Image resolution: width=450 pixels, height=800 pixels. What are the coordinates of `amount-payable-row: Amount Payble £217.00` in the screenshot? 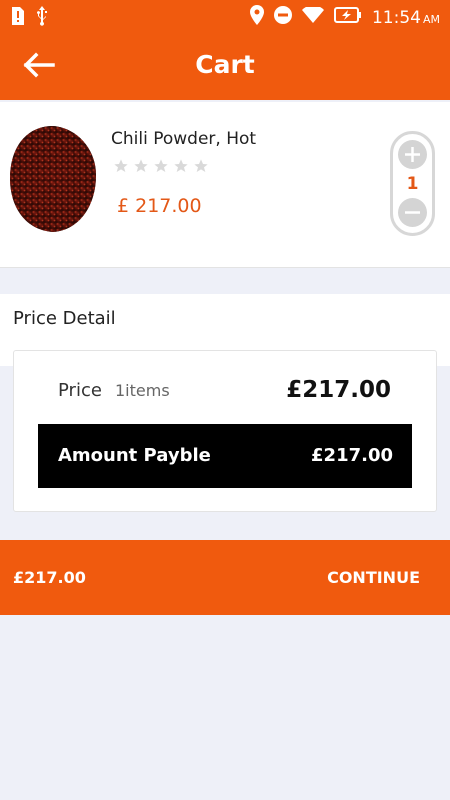 It's located at (225, 456).